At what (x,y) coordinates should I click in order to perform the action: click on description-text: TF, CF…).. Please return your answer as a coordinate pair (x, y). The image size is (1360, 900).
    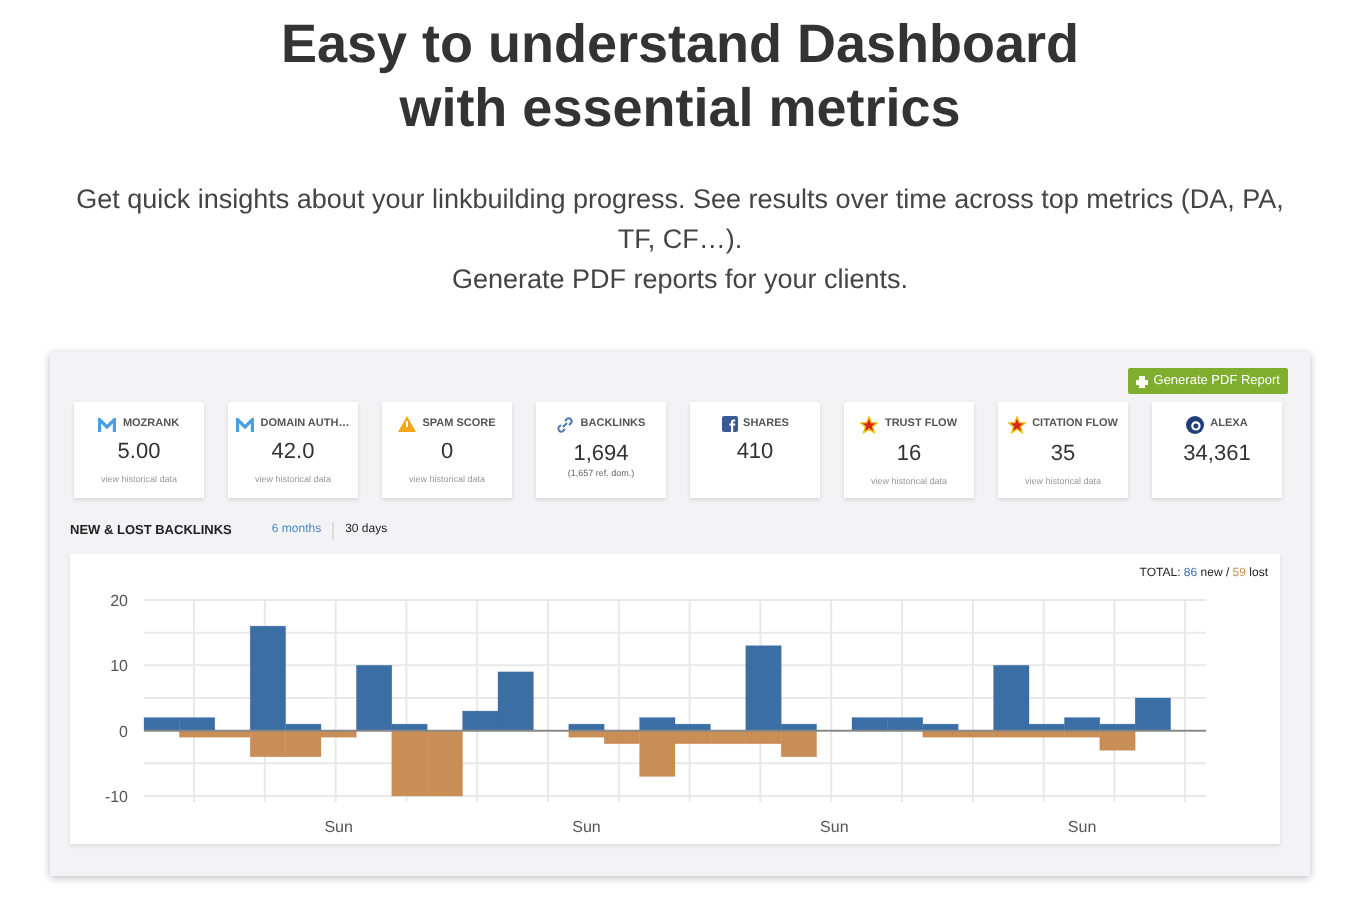
    Looking at the image, I should click on (680, 240).